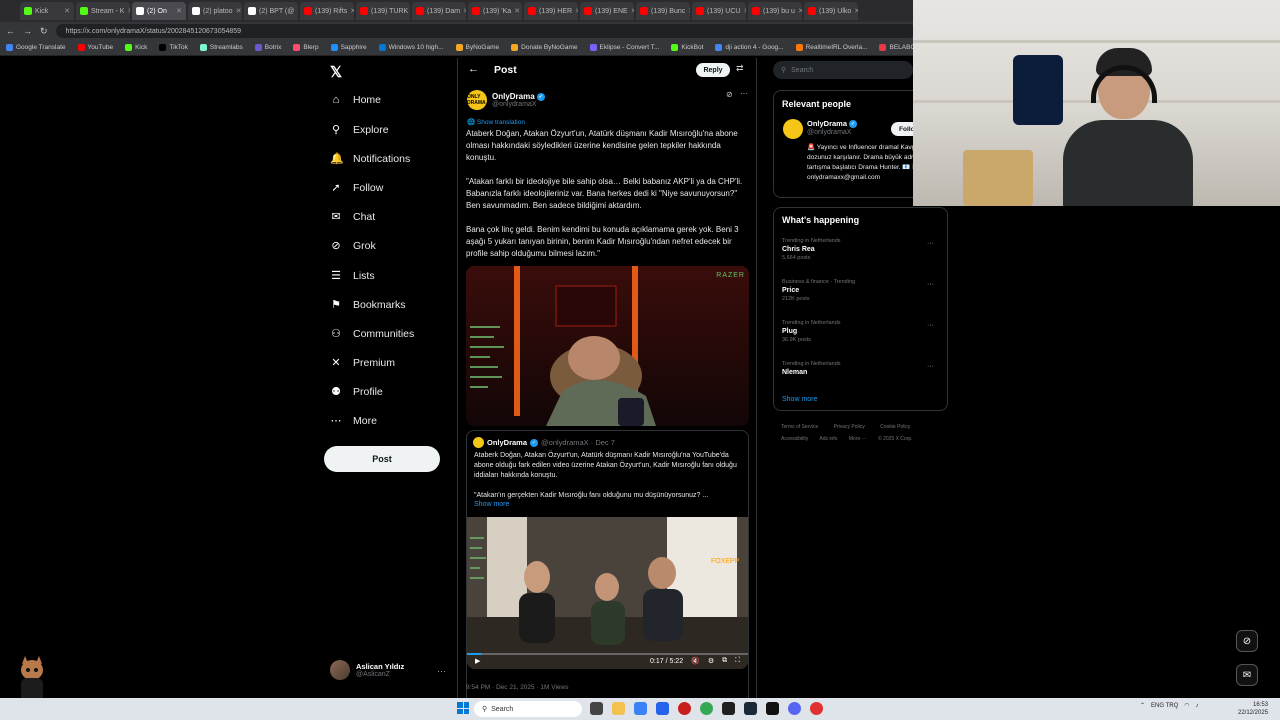  Describe the element at coordinates (528, 709) in the screenshot. I see `taskbar-search: ⚲ Search` at that location.